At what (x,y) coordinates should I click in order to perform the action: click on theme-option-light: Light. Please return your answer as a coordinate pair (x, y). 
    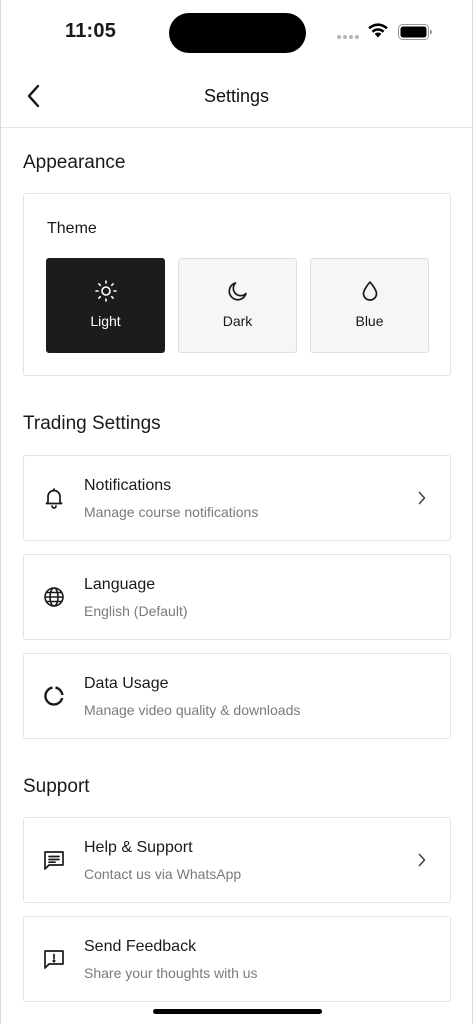
    Looking at the image, I should click on (105, 305).